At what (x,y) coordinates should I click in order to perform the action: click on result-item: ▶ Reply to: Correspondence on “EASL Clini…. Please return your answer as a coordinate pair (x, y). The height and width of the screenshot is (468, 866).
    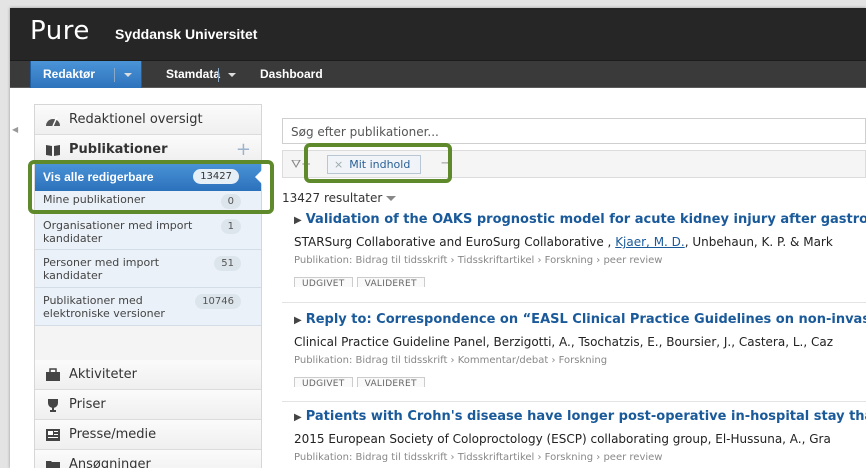
    Looking at the image, I should click on (574, 349).